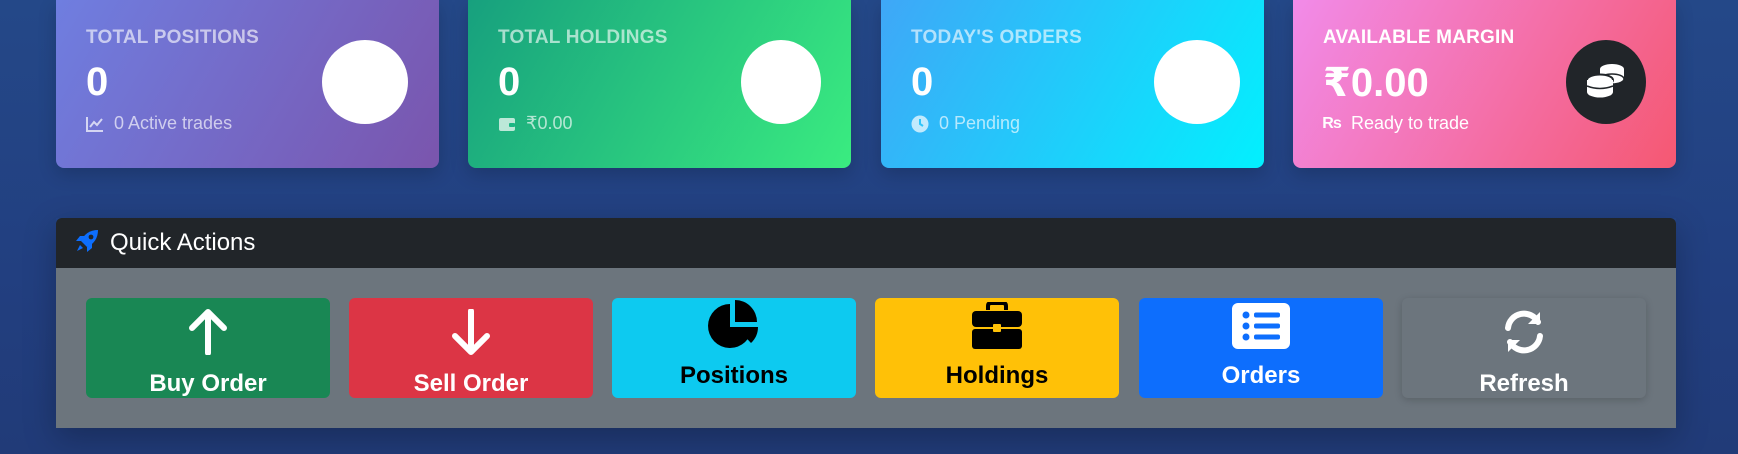 The image size is (1738, 454). I want to click on card-sub-text: 0 Active trades, so click(173, 123).